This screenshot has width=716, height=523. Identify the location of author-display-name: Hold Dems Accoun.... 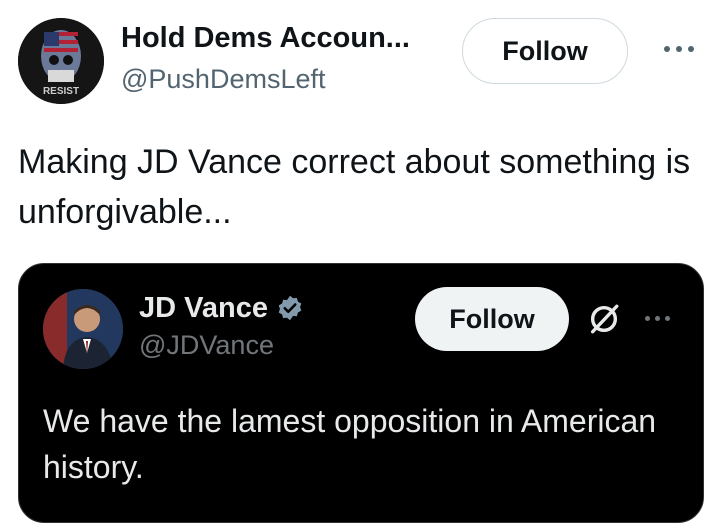
(265, 38).